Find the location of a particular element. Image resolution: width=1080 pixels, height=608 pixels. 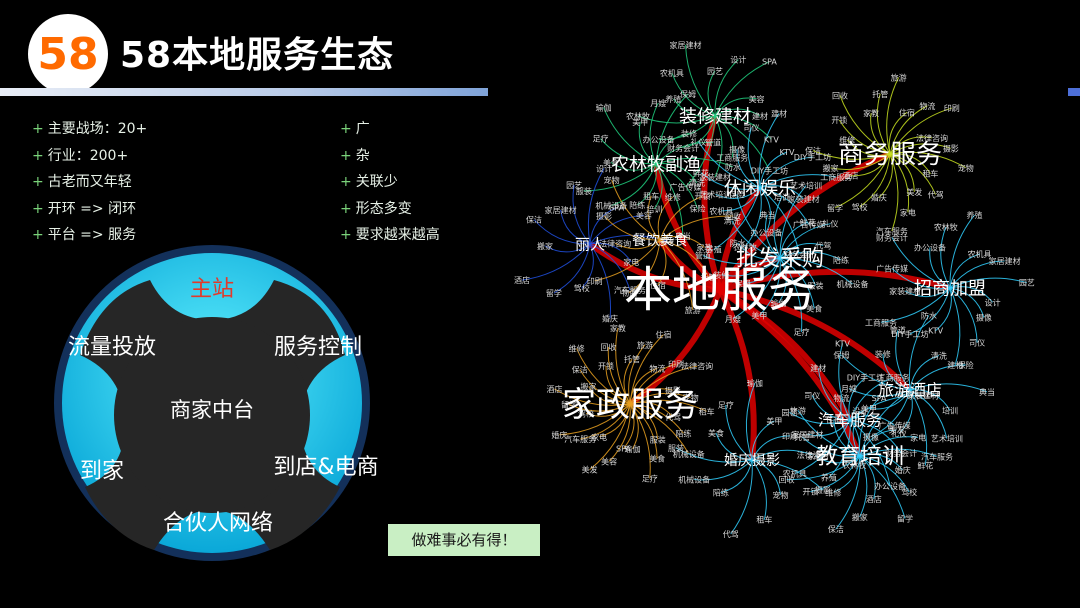

graph-leaf-label: 工商服务 is located at coordinates (836, 177).